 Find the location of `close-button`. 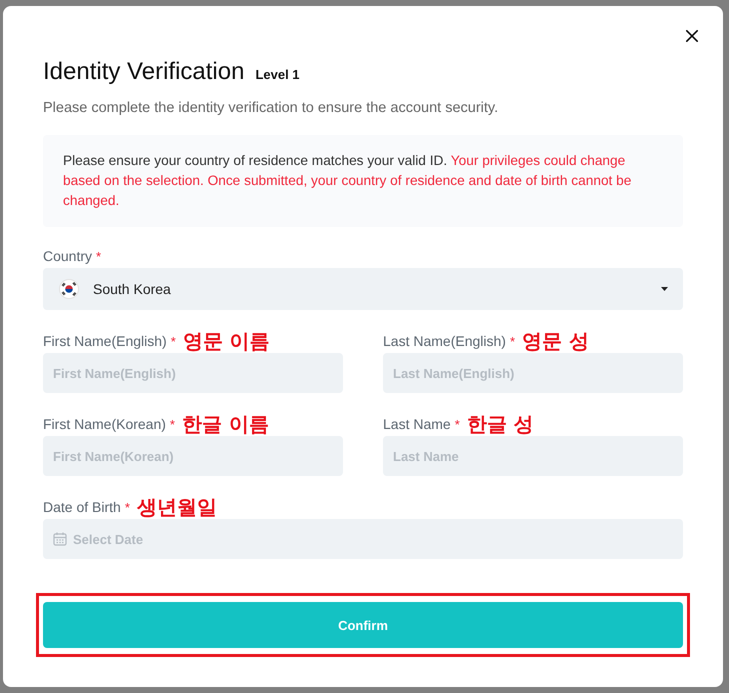

close-button is located at coordinates (692, 36).